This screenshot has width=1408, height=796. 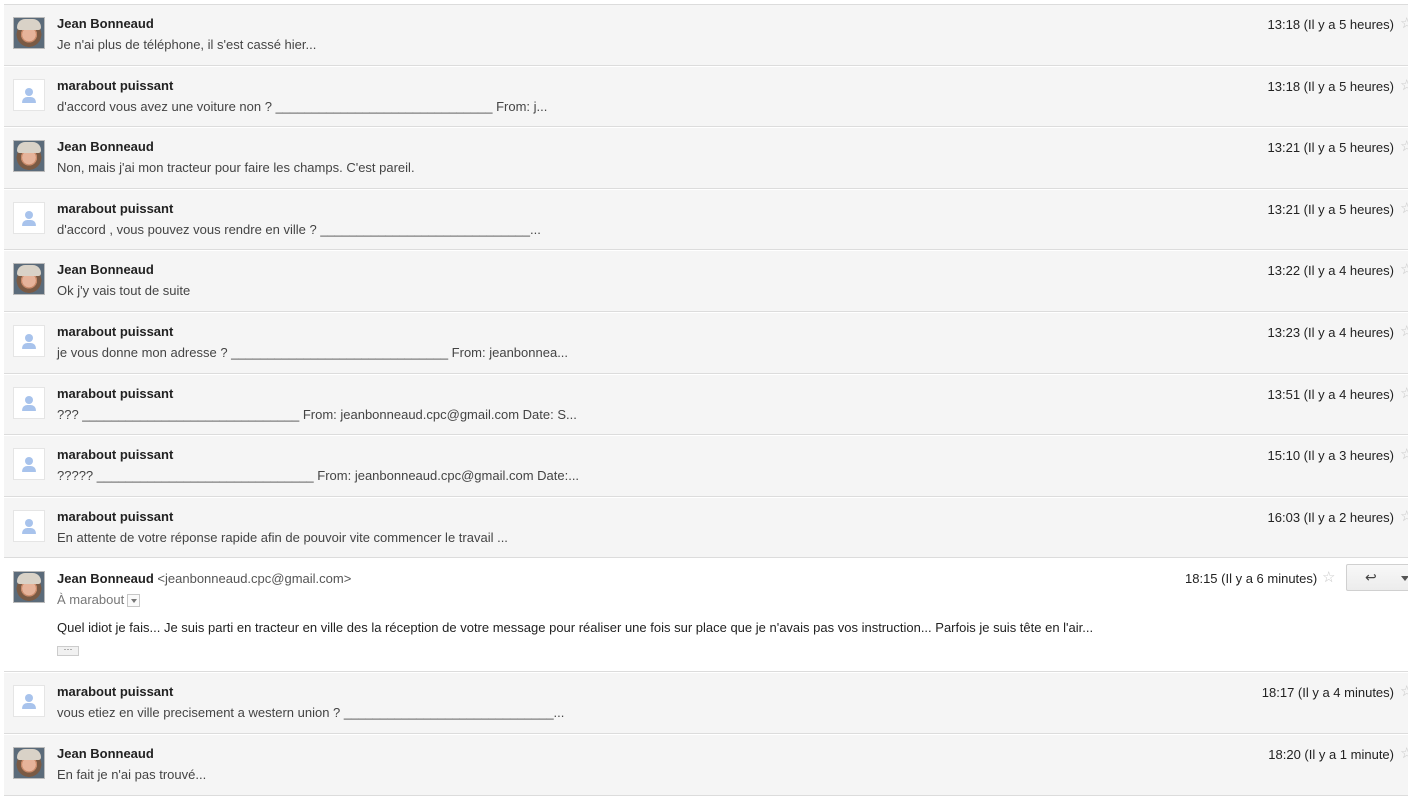 I want to click on message-date: 18:15 (Il y a 6 minutes), so click(x=1251, y=579).